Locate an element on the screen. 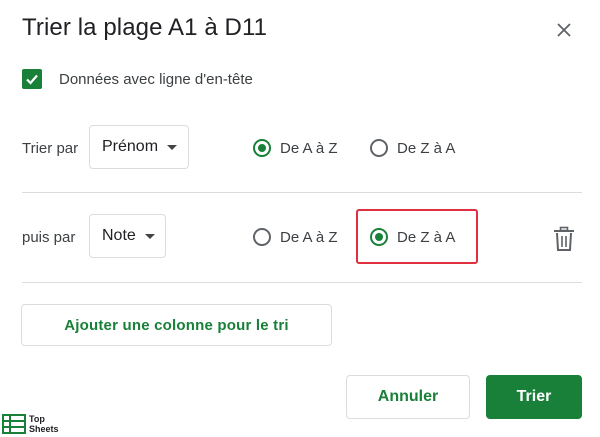 The height and width of the screenshot is (437, 600). delete-sort-row-button is located at coordinates (564, 239).